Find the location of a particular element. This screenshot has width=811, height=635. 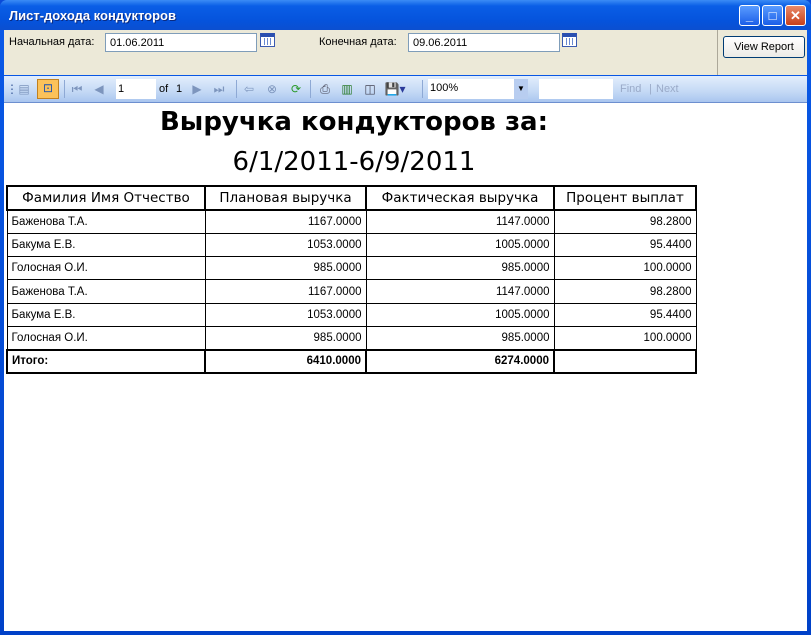

next-page-icon: ▶ is located at coordinates (197, 89).